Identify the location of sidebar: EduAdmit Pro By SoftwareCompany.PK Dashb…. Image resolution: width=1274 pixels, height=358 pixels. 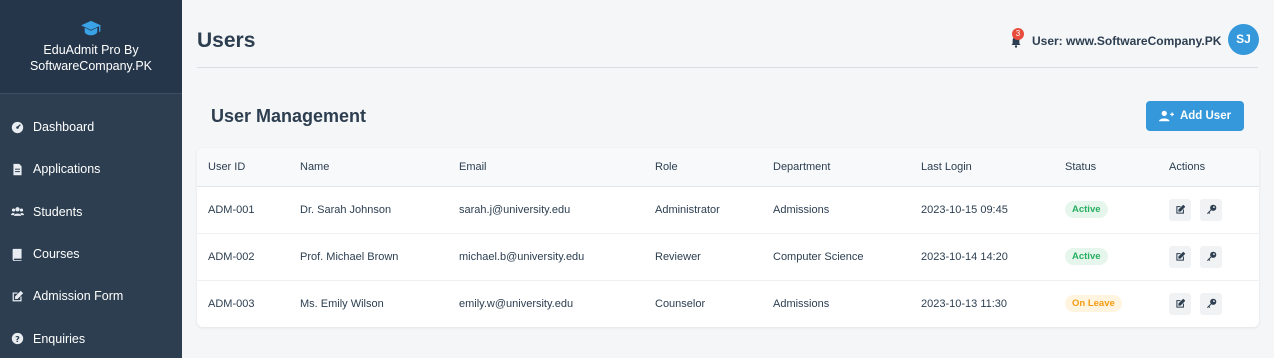
(91, 179).